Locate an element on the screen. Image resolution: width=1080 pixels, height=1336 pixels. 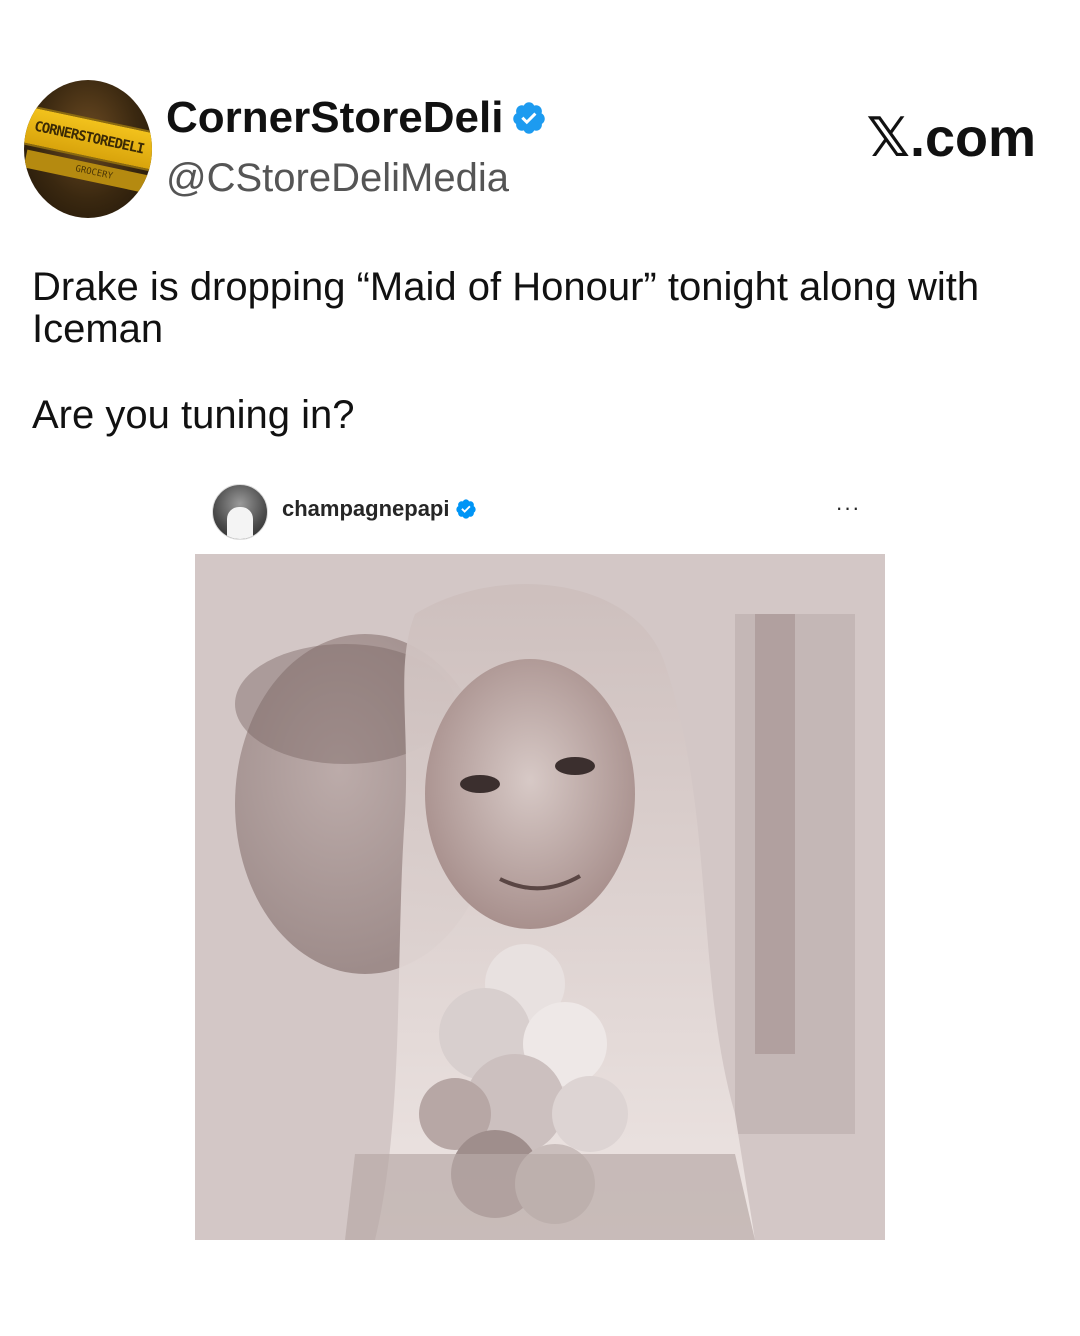
embedded-post-avatar is located at coordinates (240, 512).